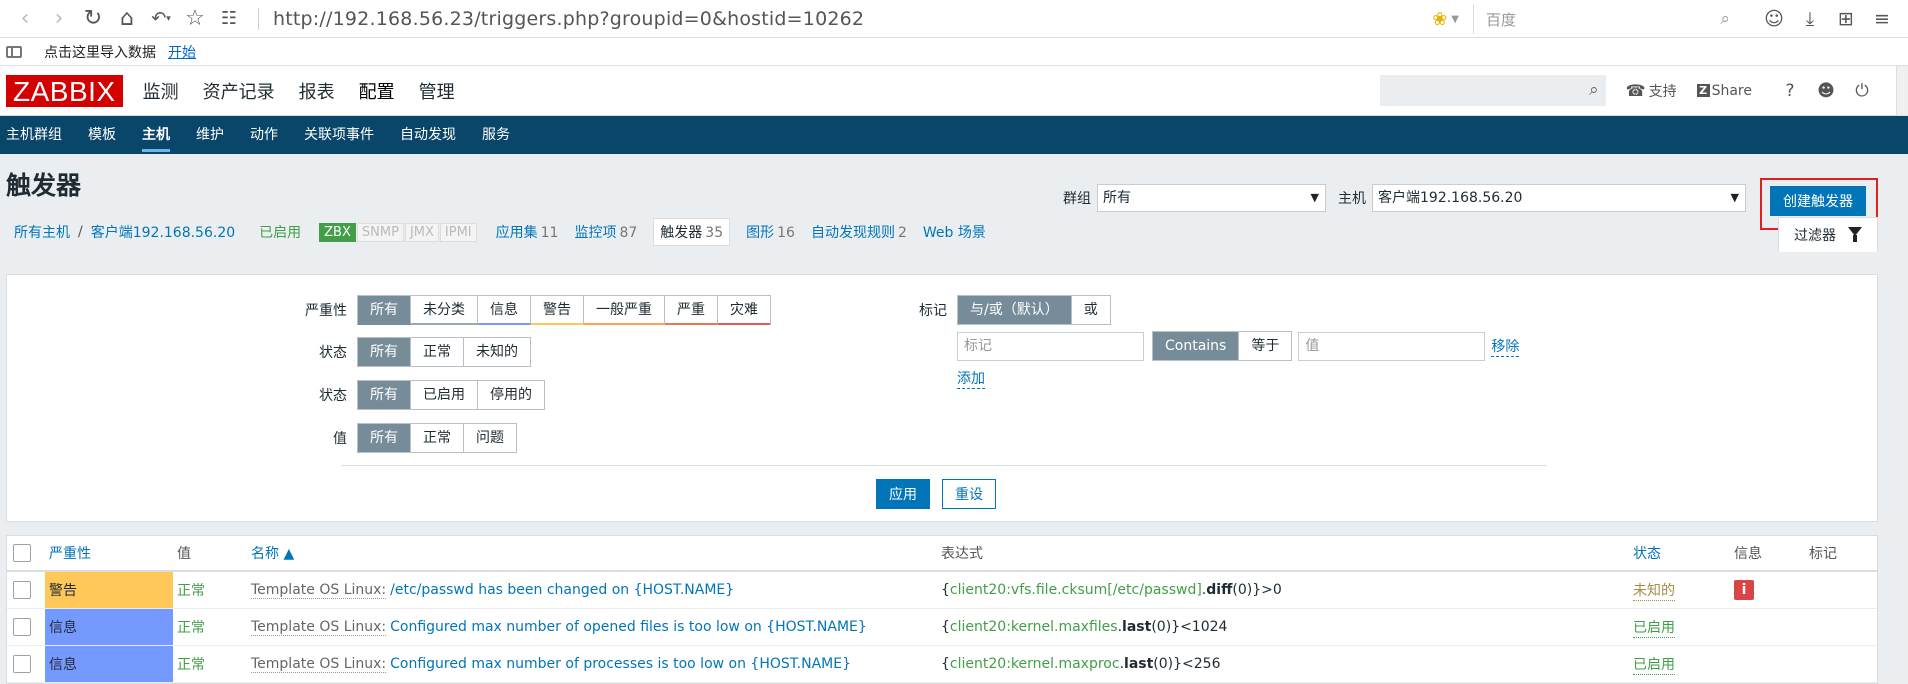  What do you see at coordinates (1828, 234) in the screenshot?
I see `filter-tab: 过滤器` at bounding box center [1828, 234].